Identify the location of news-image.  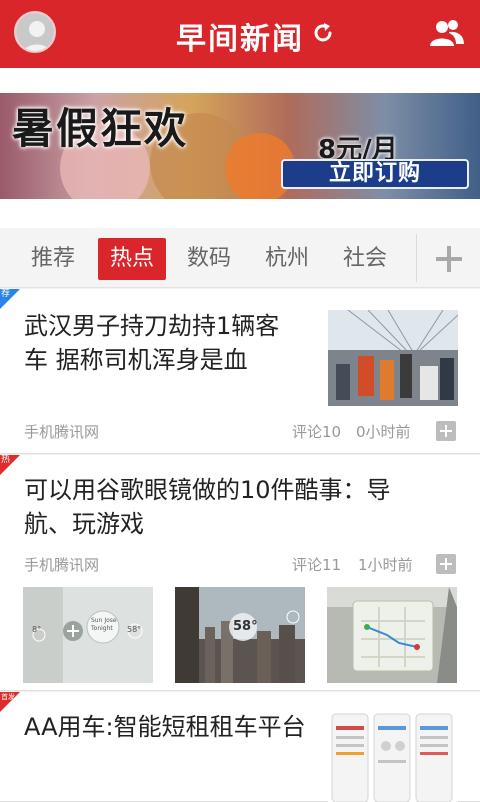
(392, 635).